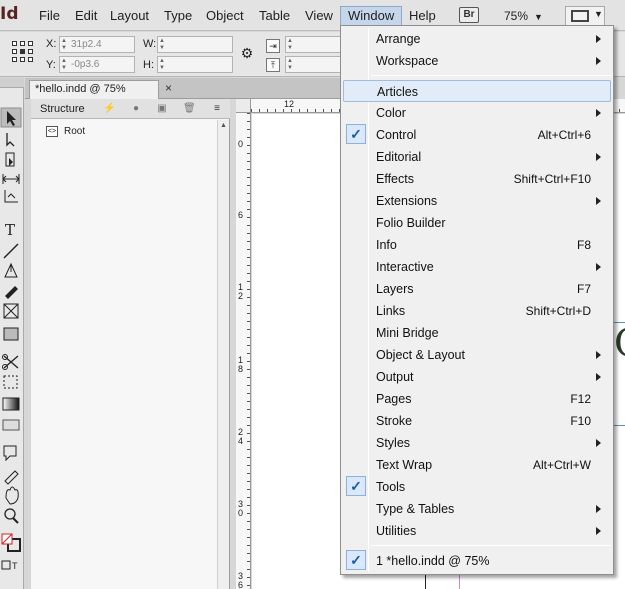  I want to click on h-label: H:, so click(148, 65).